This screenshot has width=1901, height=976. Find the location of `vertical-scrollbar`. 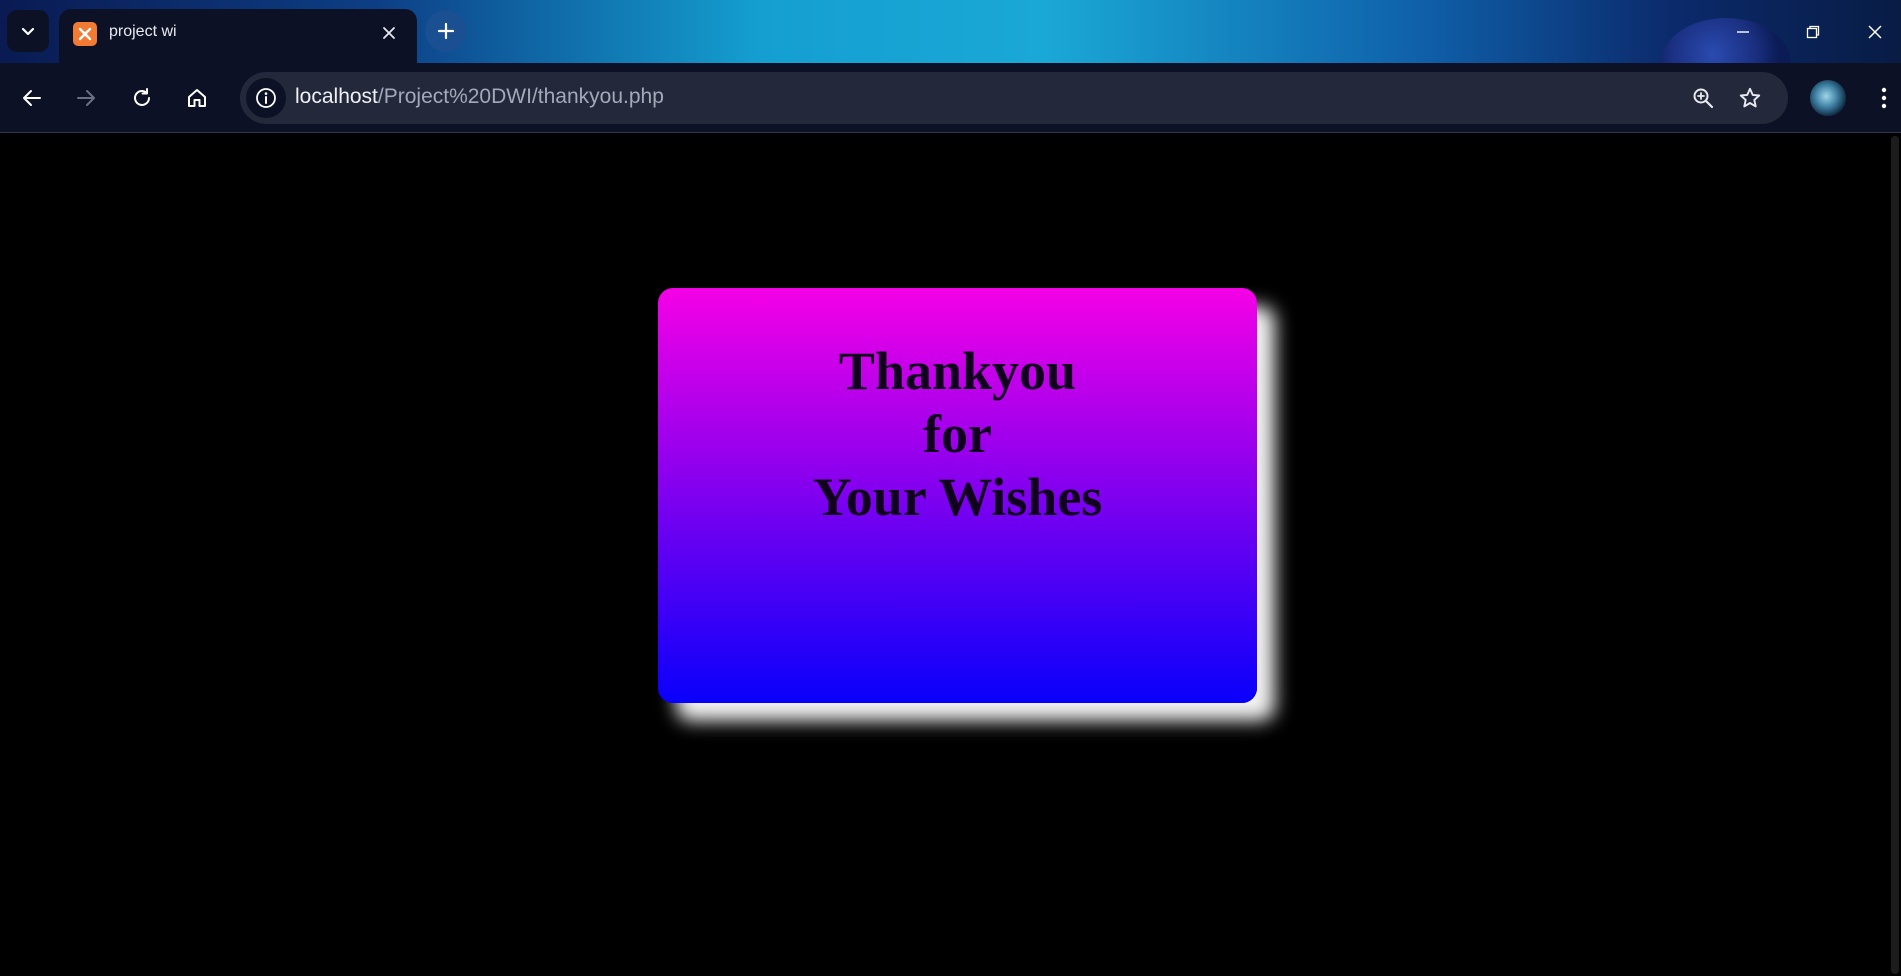

vertical-scrollbar is located at coordinates (1895, 555).